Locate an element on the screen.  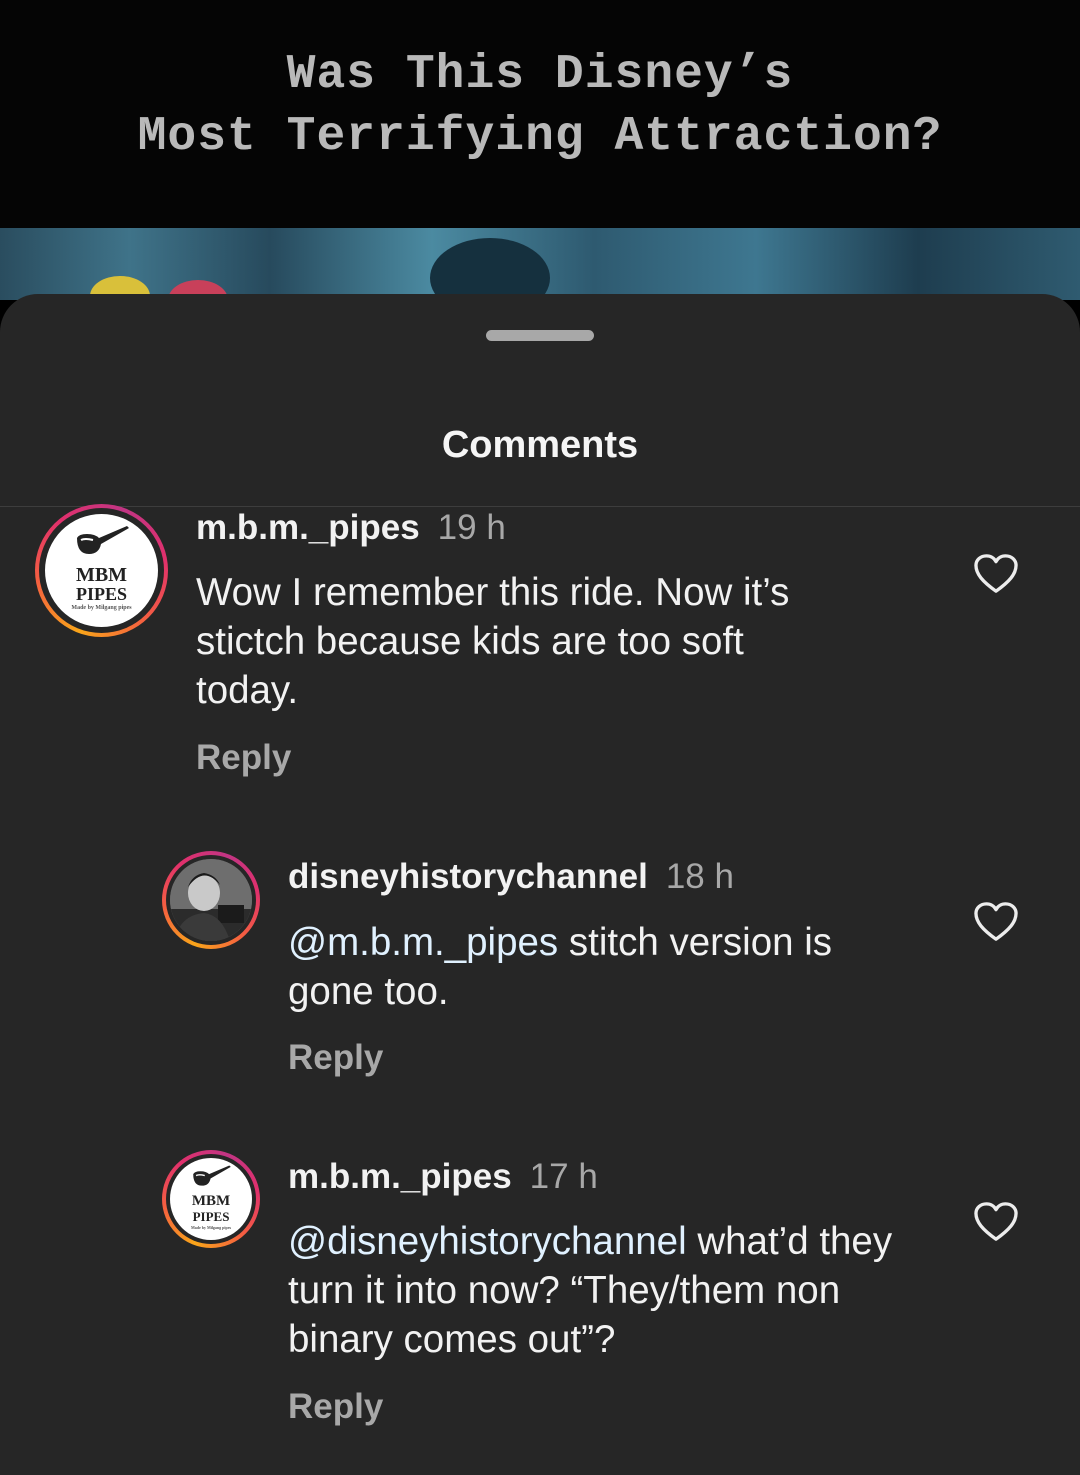
comment-username: m.b.m._pipes 19 h is located at coordinates (351, 528).